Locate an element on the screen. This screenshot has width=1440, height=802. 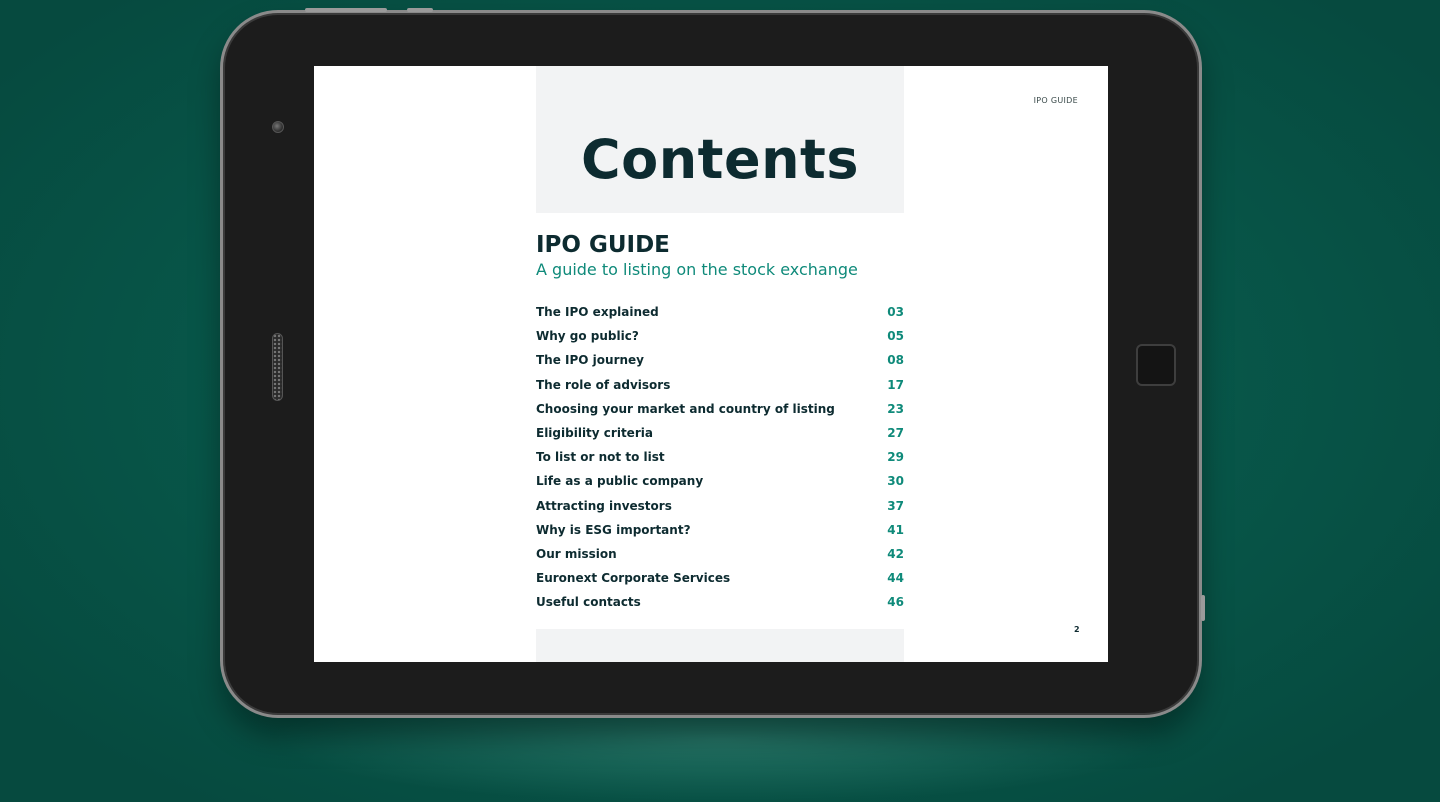
toc-item: Our mission 42 is located at coordinates (720, 554).